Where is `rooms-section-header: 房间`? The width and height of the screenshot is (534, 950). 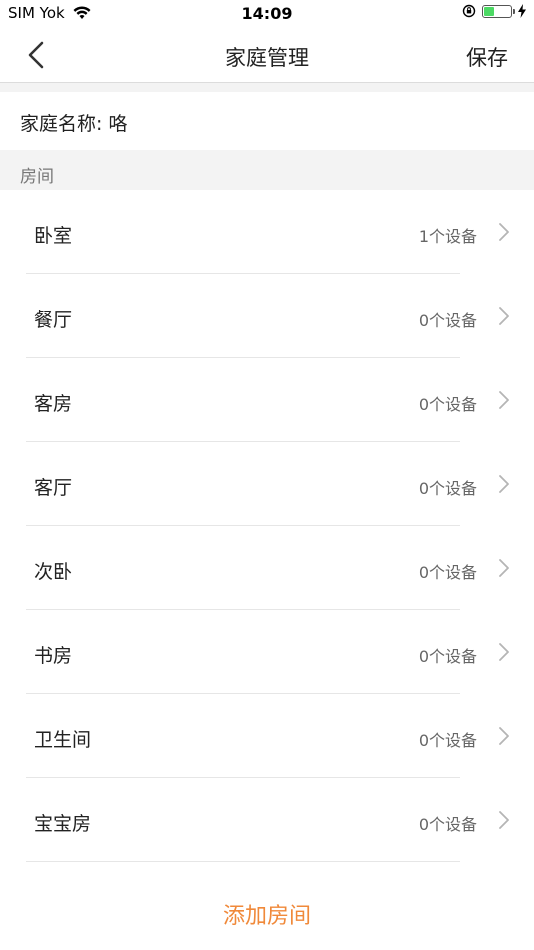 rooms-section-header: 房间 is located at coordinates (267, 170).